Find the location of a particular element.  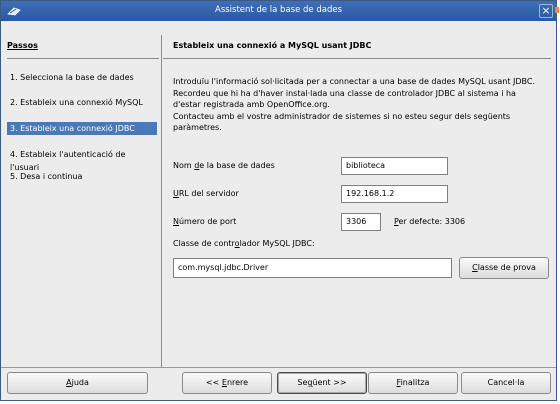

server-url-label: URL del servidor is located at coordinates (206, 193).